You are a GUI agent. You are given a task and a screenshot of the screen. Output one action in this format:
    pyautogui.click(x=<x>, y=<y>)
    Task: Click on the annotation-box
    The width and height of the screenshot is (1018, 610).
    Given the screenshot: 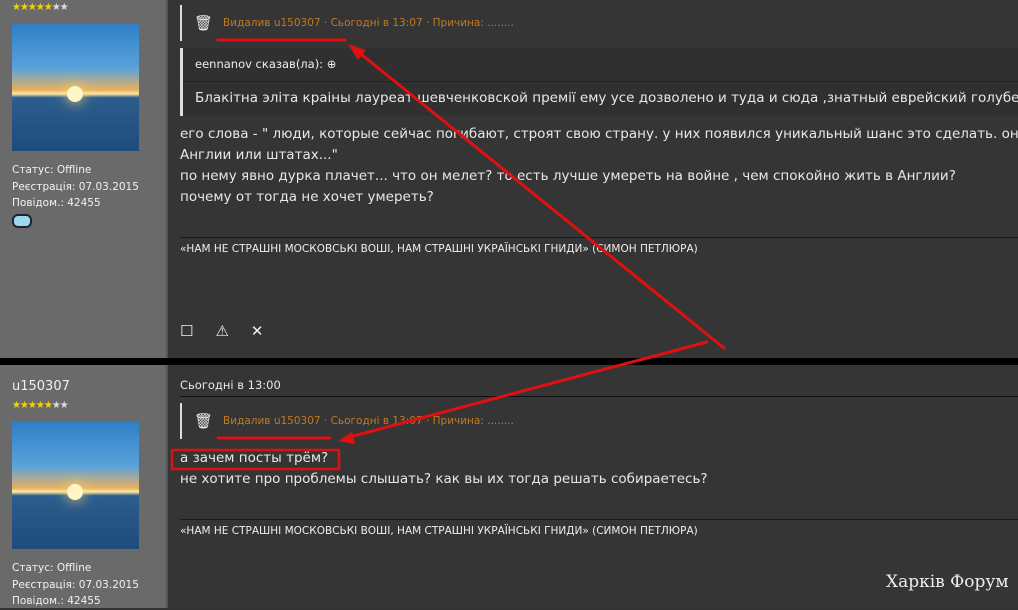 What is the action you would take?
    pyautogui.click(x=255, y=459)
    